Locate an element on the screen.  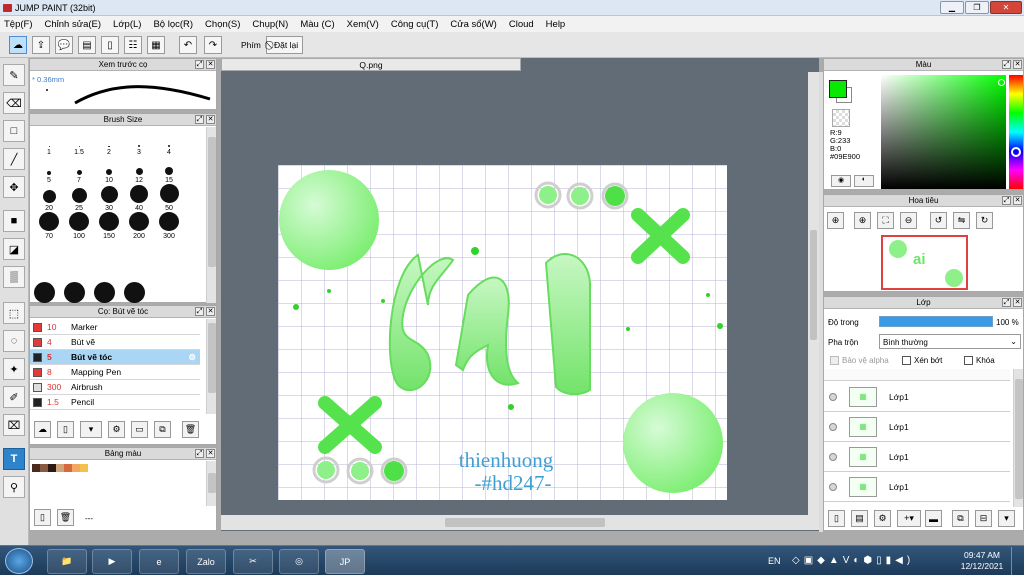
brush-size-option: 25 is located at coordinates (79, 198).